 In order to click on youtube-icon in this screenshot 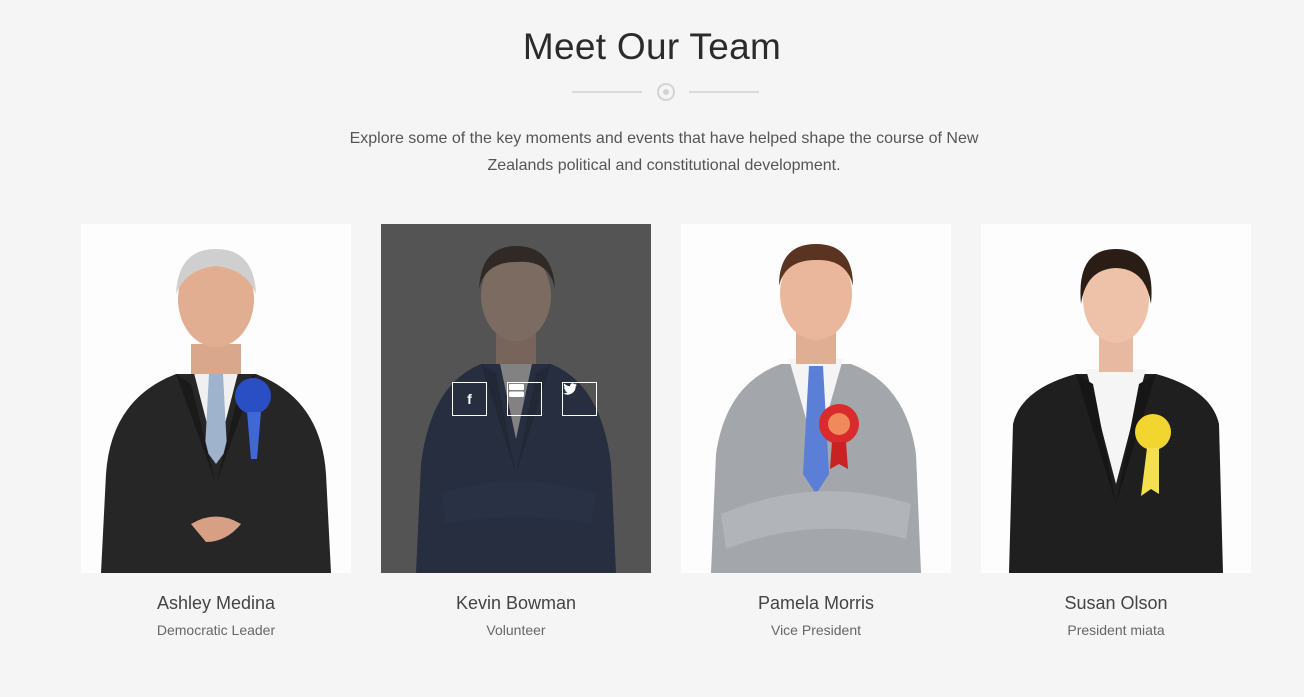, I will do `click(524, 399)`.